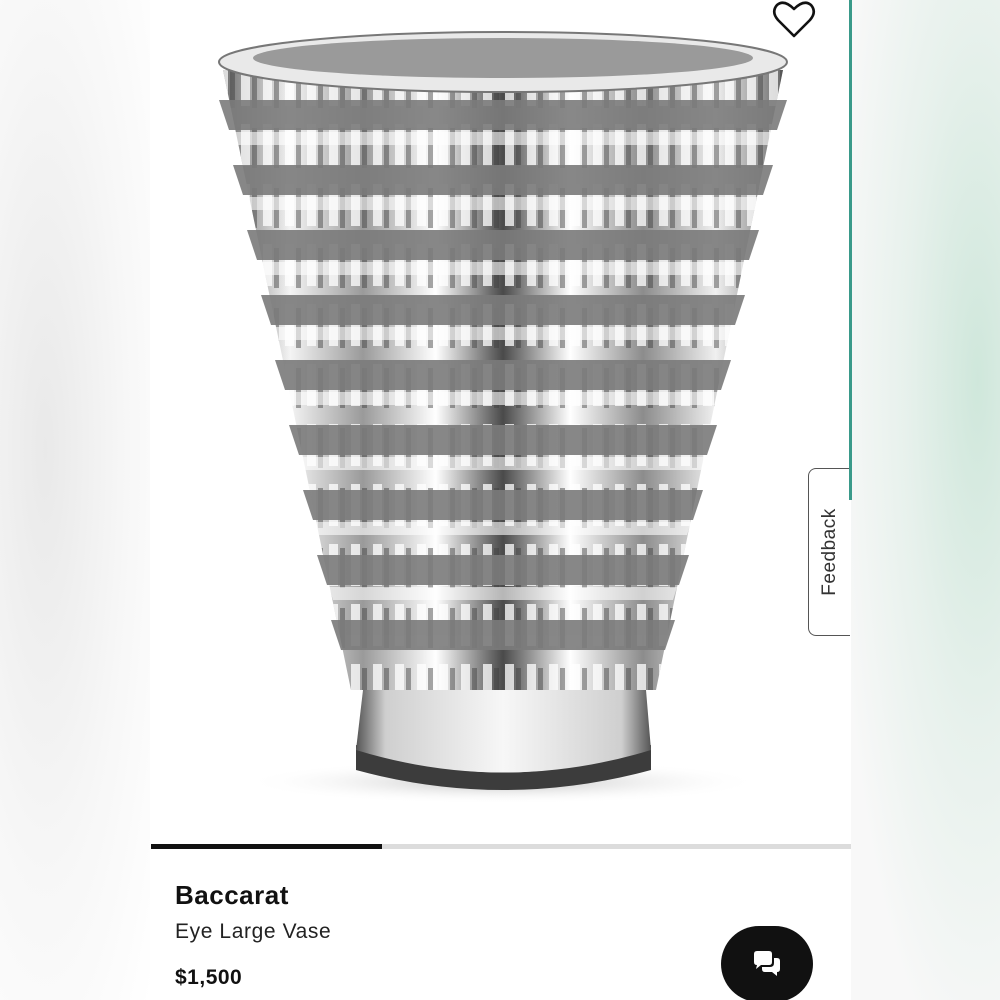 Image resolution: width=1000 pixels, height=1000 pixels. I want to click on gallery-progress-track, so click(501, 846).